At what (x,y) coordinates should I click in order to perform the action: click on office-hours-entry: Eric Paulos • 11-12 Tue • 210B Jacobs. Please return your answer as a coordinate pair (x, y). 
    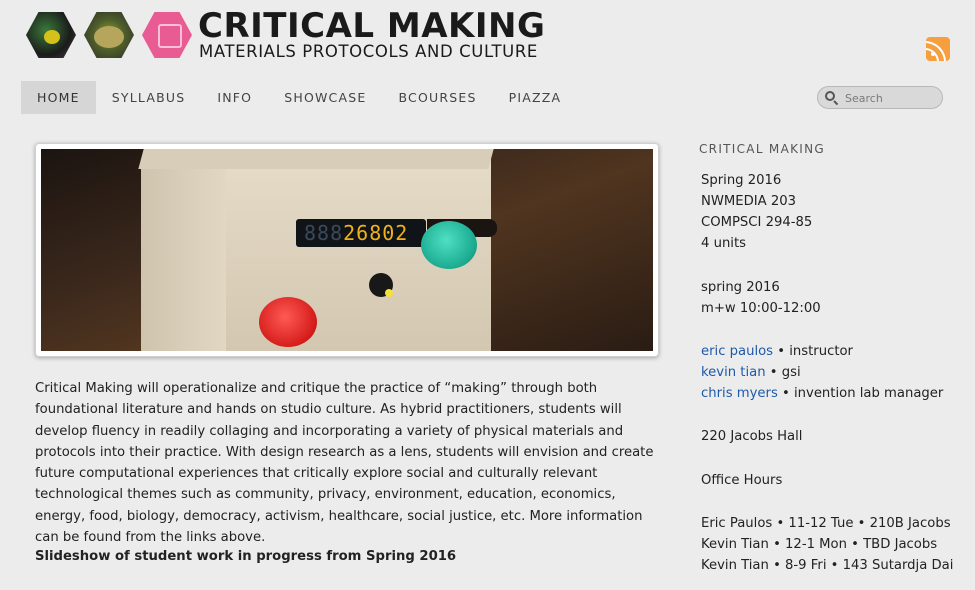
    Looking at the image, I should click on (826, 523).